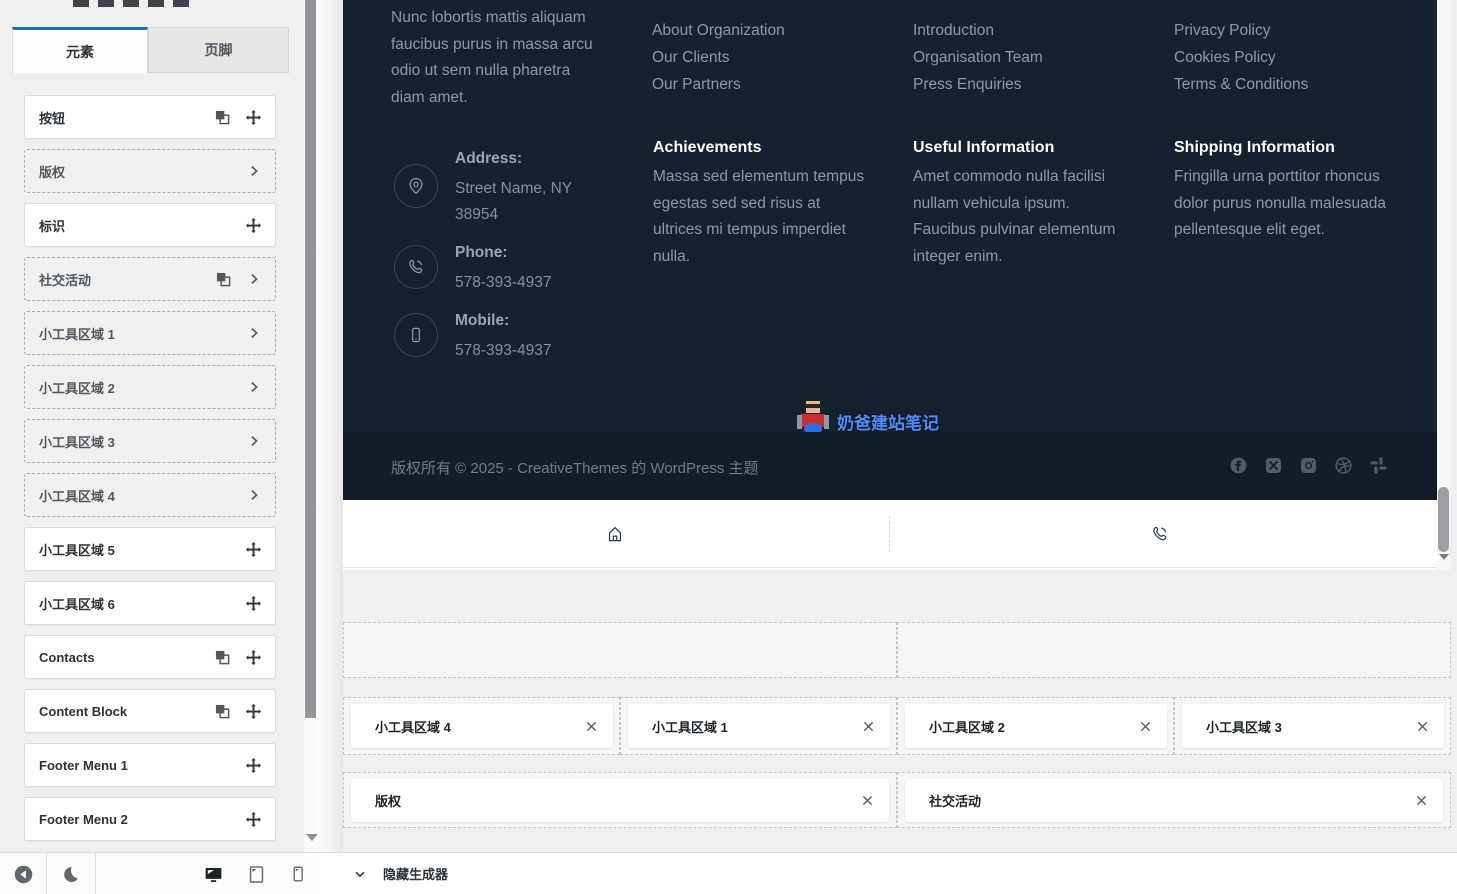 Image resolution: width=1457 pixels, height=894 pixels. Describe the element at coordinates (150, 603) in the screenshot. I see `sidebar-item-widget-area-6: 小工具区域 6` at that location.